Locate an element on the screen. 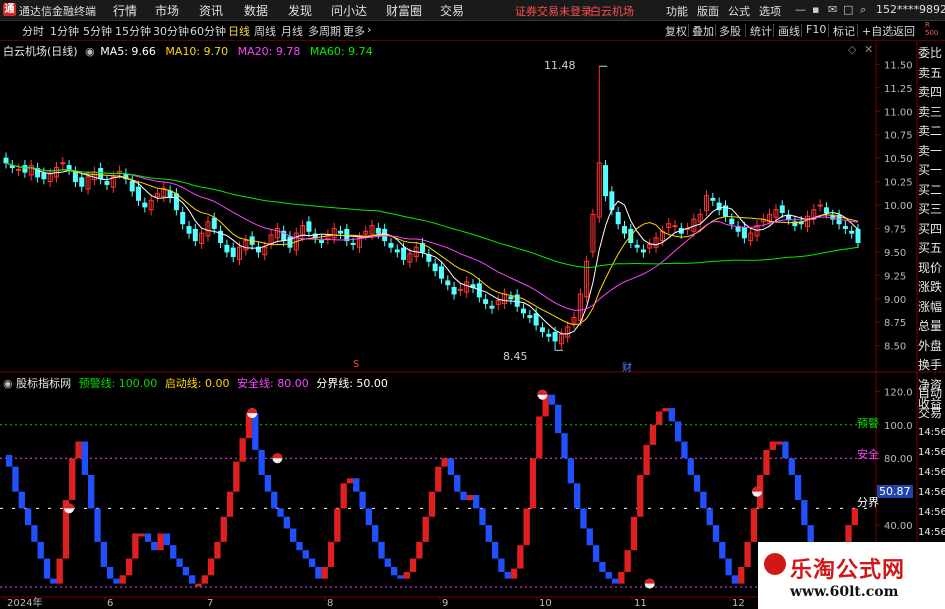  x-axis-label: 8 is located at coordinates (330, 603).